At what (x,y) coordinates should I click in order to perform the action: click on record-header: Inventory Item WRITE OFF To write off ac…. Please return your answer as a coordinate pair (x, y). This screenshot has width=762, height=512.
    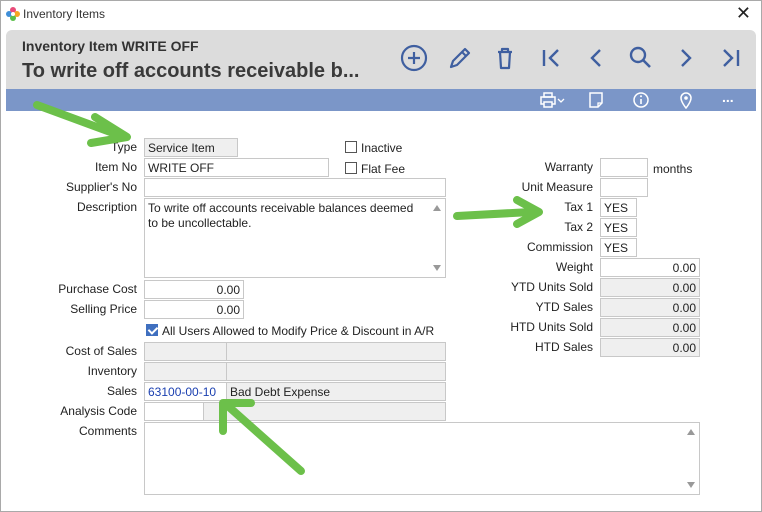
    Looking at the image, I should click on (381, 59).